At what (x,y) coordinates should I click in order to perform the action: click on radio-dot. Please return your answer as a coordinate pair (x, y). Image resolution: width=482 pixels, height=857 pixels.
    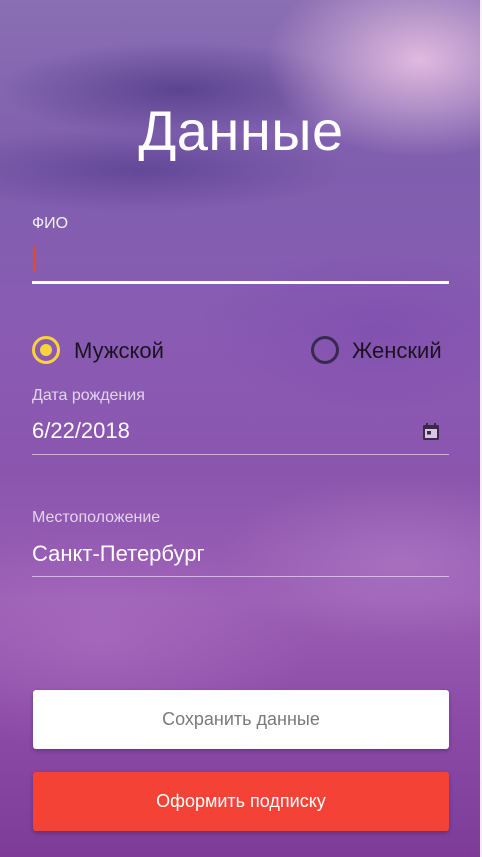
    Looking at the image, I should click on (46, 350).